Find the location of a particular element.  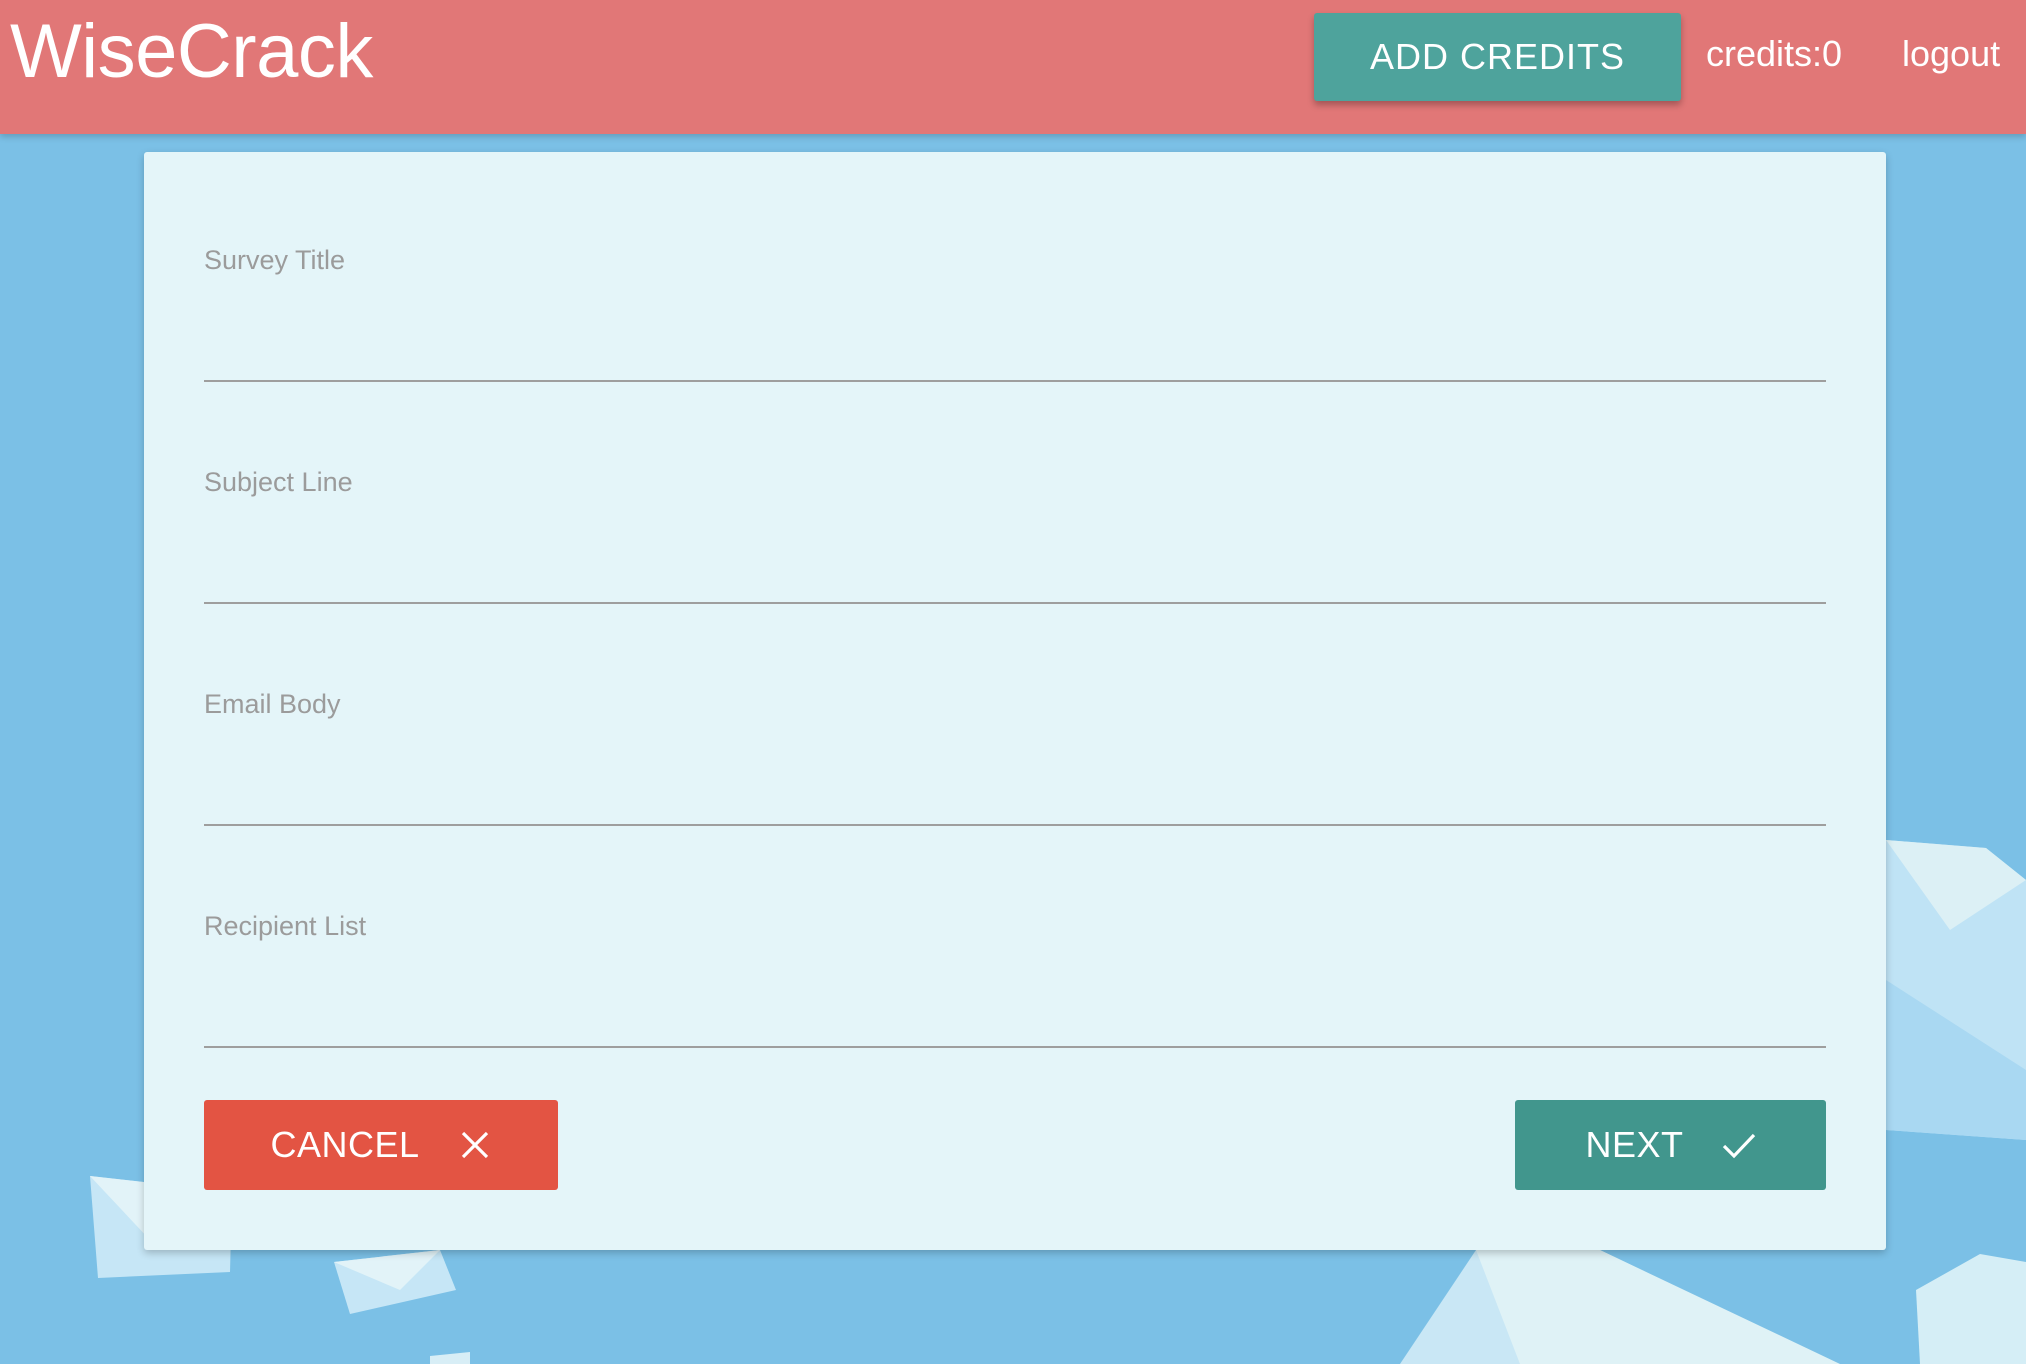

recipient-list-label: Recipient List is located at coordinates (285, 926).